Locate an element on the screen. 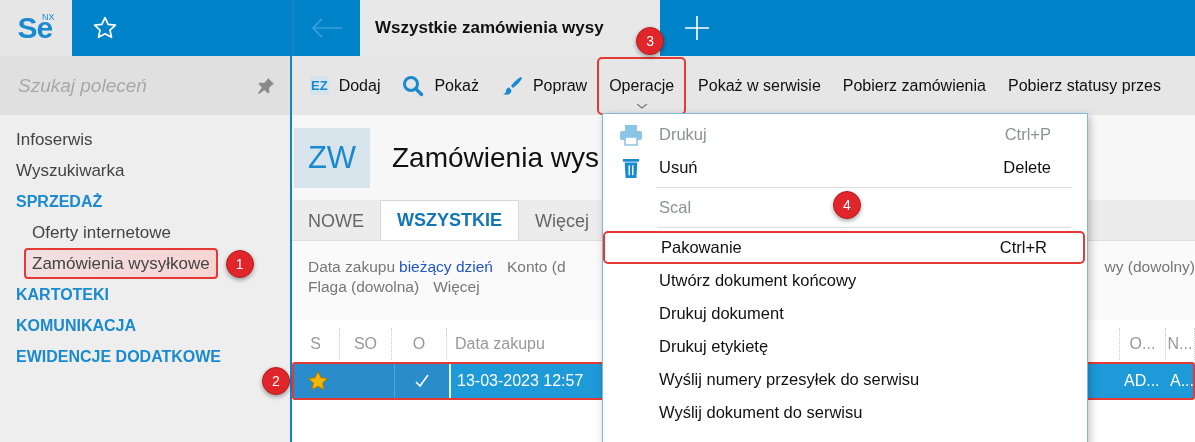  toolbar-button: Pokaż is located at coordinates (440, 85).